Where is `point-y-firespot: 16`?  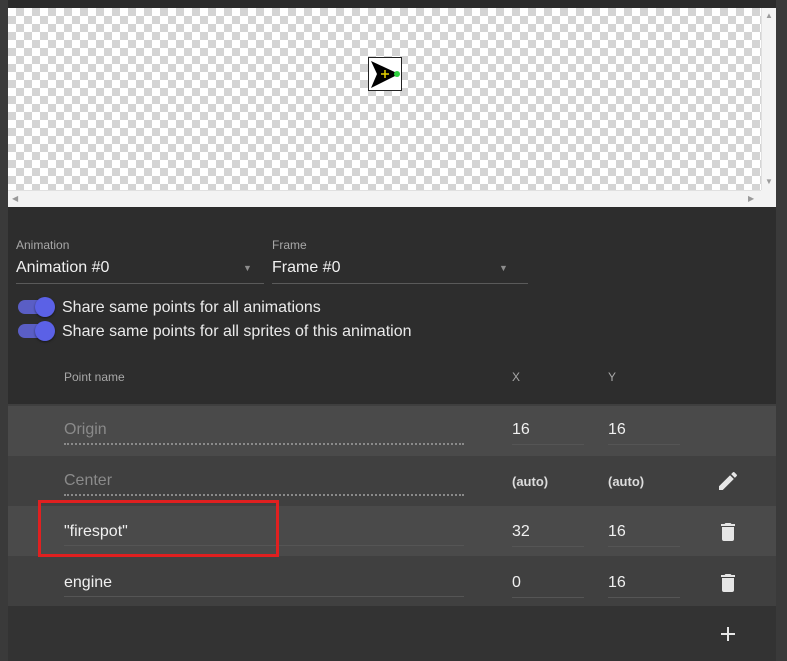
point-y-firespot: 16 is located at coordinates (617, 532).